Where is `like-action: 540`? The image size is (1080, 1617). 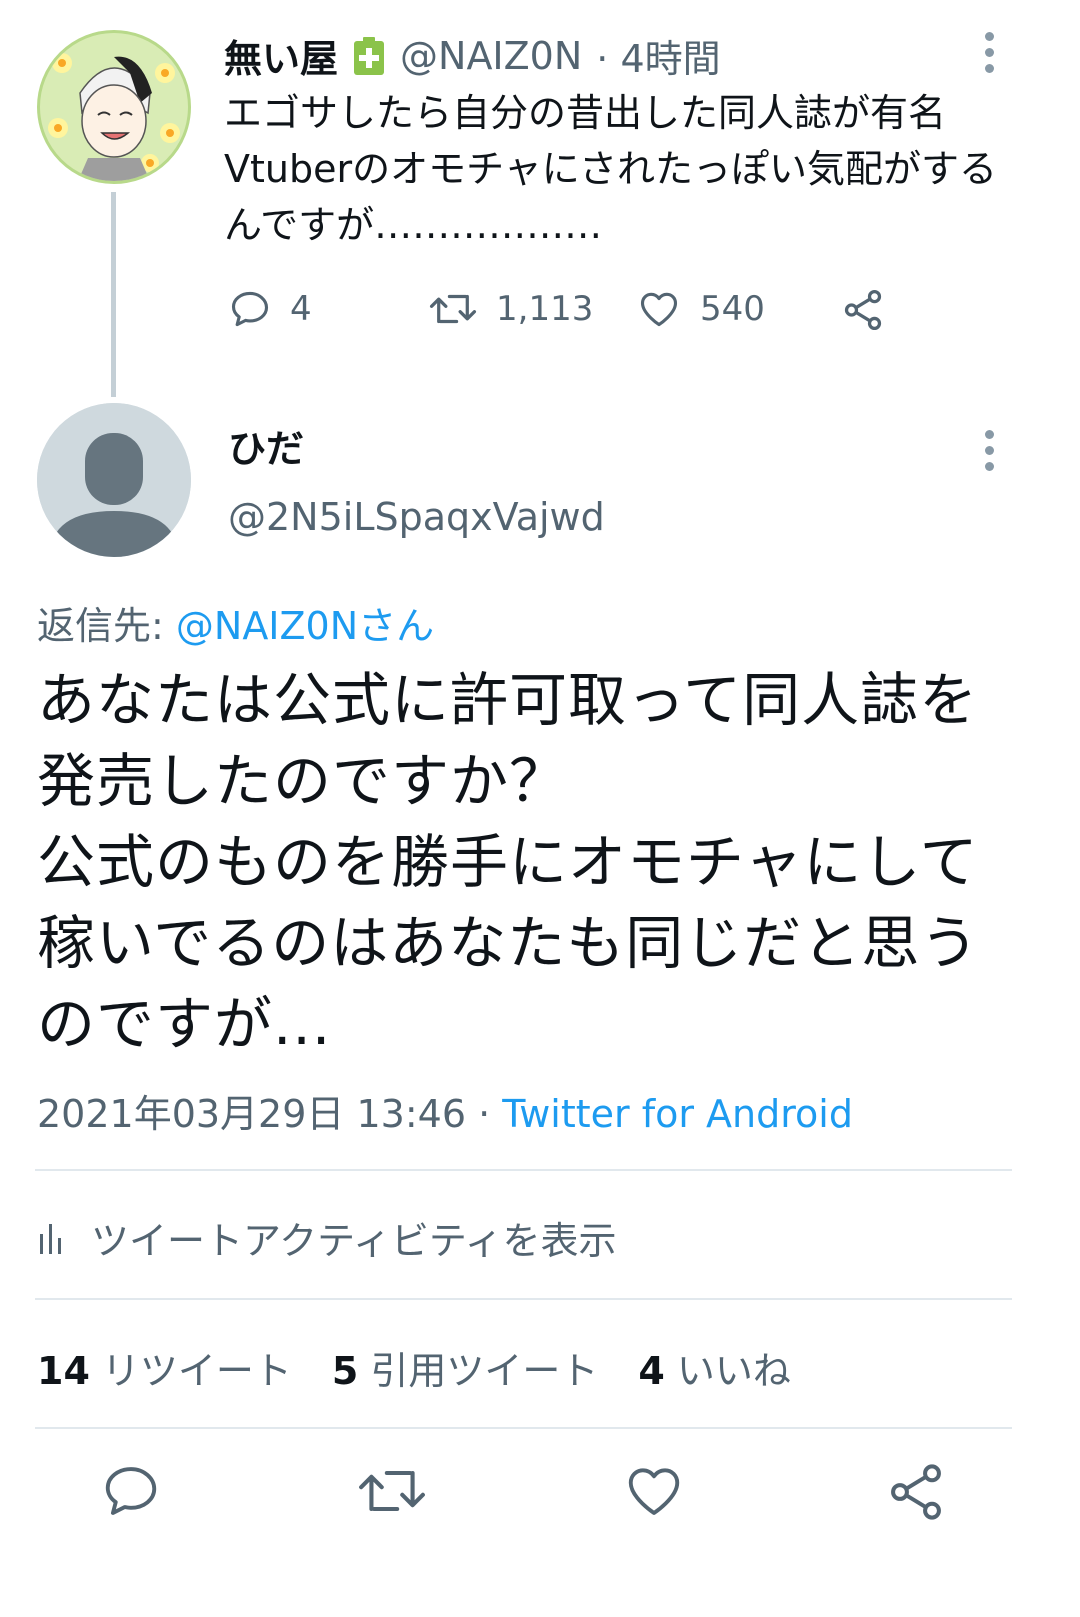 like-action: 540 is located at coordinates (700, 309).